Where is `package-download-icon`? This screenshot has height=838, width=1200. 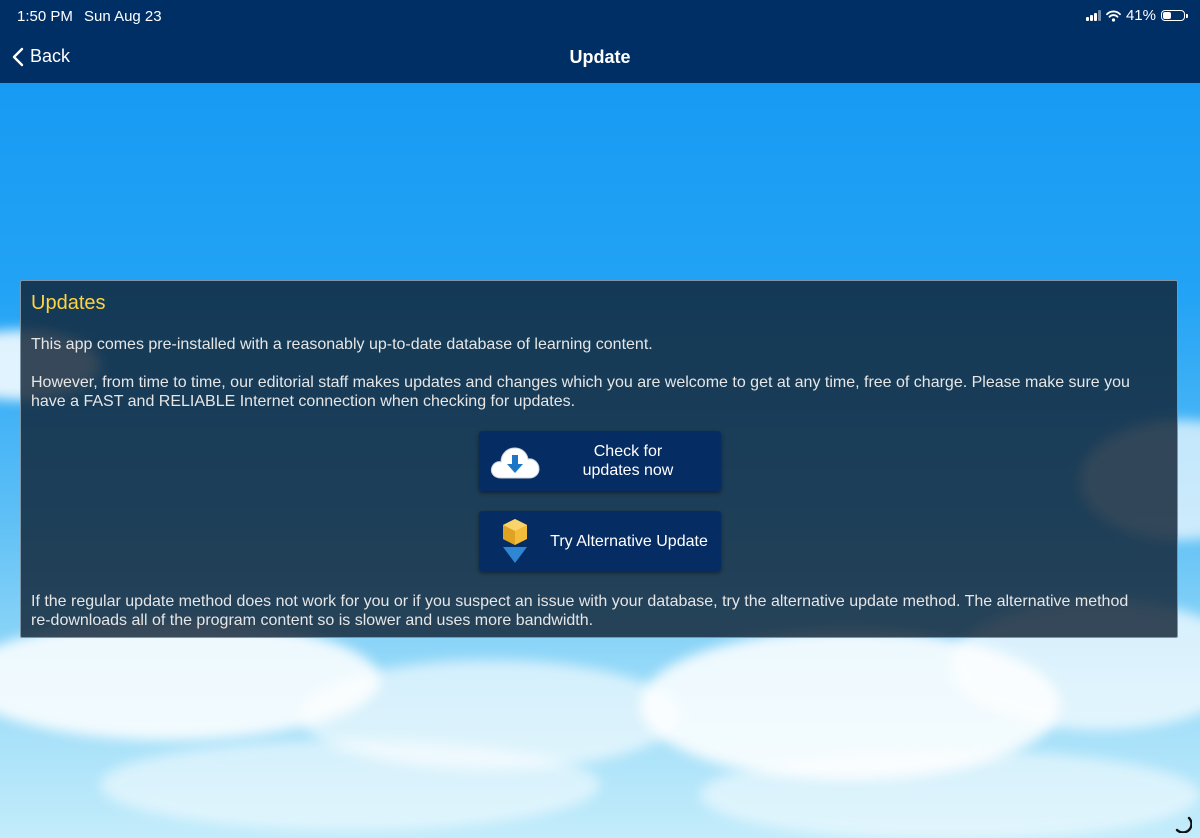
package-download-icon is located at coordinates (515, 541).